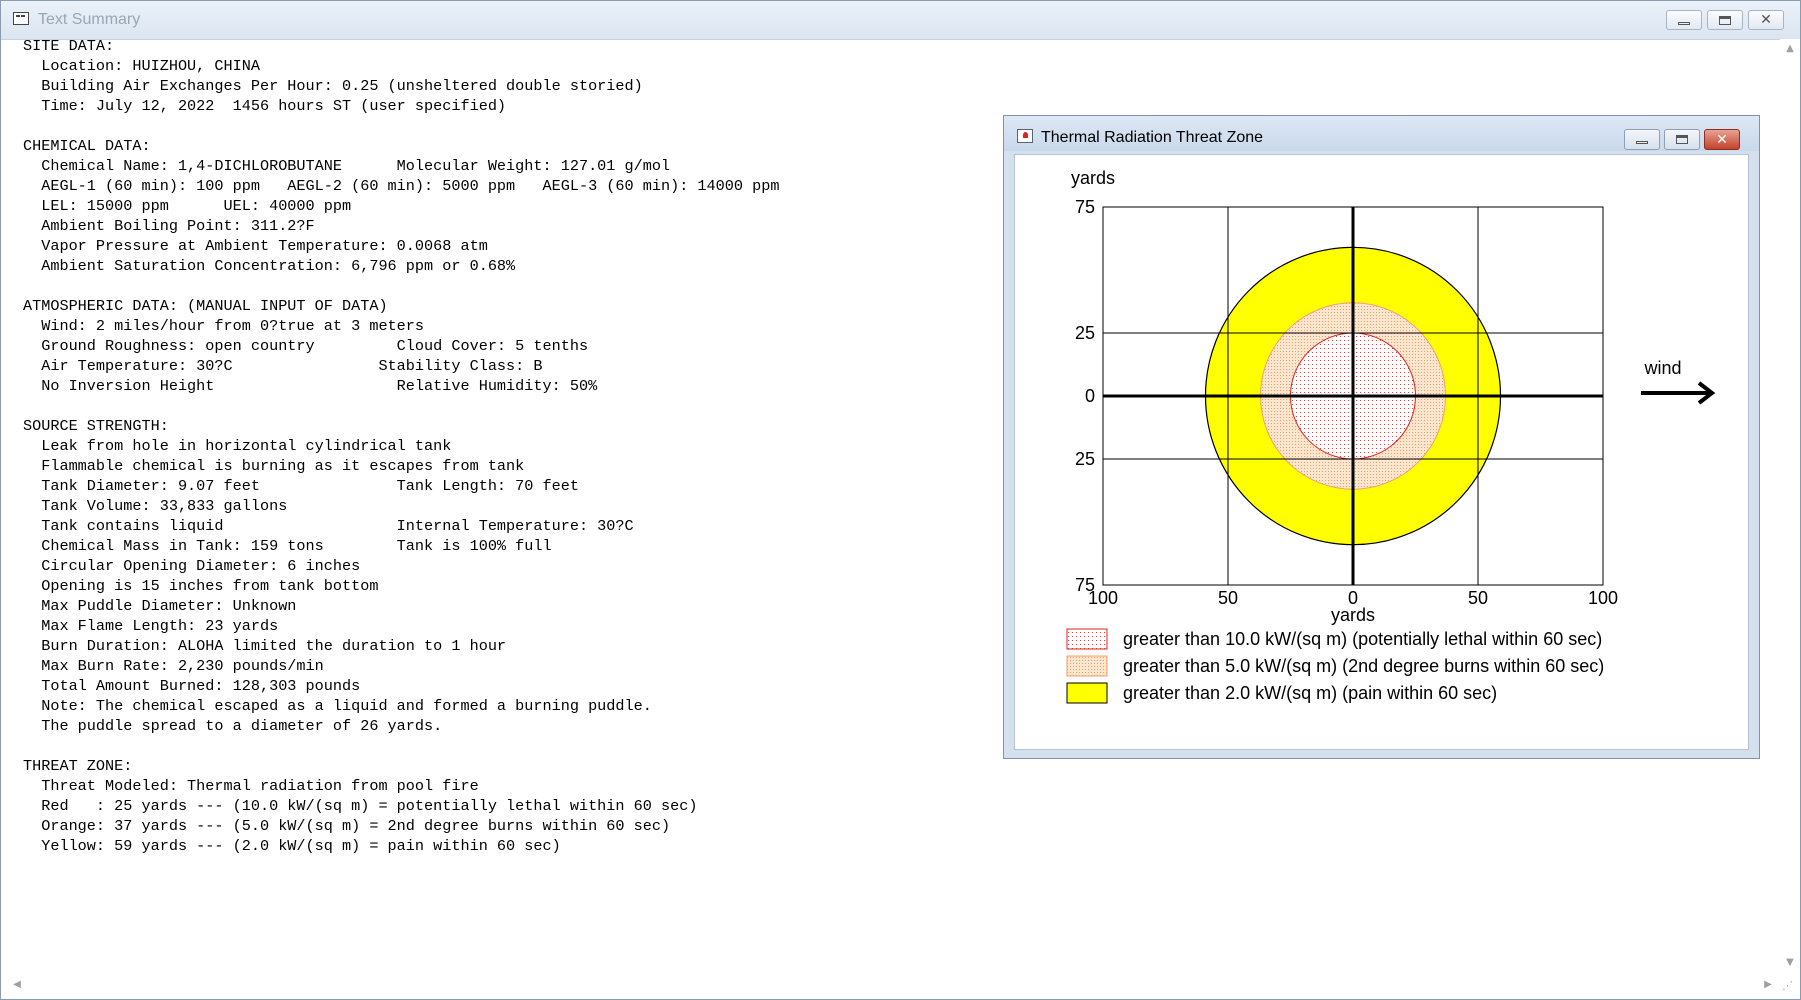  I want to click on legend-swatch-red, so click(1087, 639).